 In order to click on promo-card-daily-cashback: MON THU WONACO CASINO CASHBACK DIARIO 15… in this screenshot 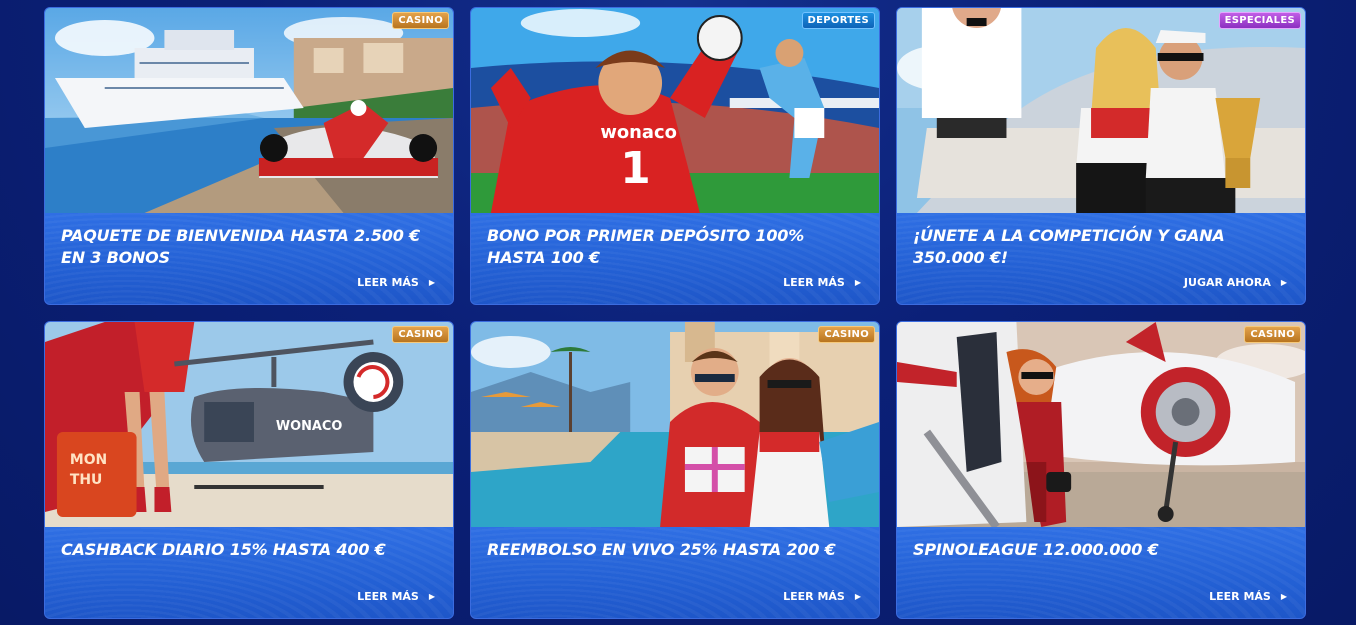, I will do `click(249, 470)`.